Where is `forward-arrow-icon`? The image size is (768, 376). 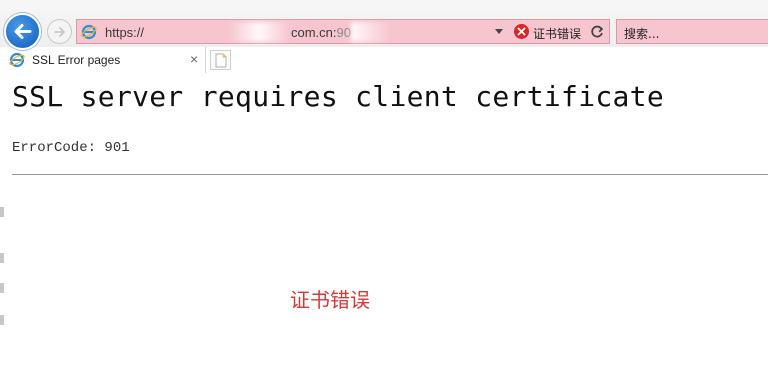 forward-arrow-icon is located at coordinates (60, 32).